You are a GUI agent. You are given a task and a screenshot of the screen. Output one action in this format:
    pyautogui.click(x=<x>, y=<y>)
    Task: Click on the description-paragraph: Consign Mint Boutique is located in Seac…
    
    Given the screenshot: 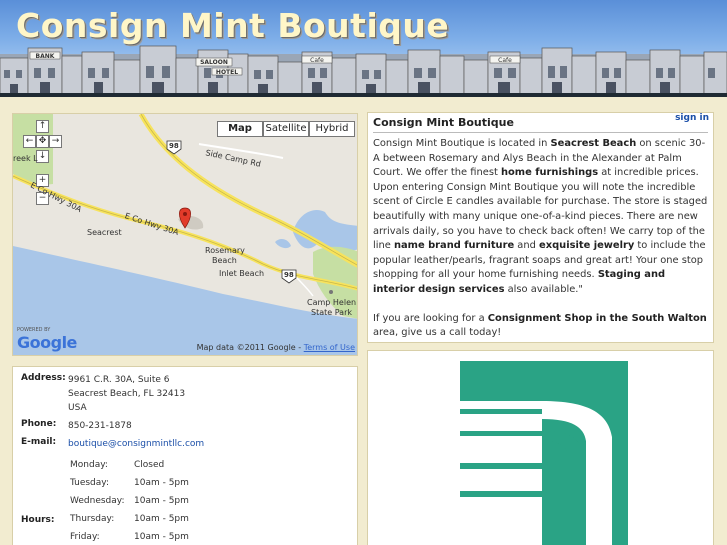 What is the action you would take?
    pyautogui.click(x=540, y=217)
    